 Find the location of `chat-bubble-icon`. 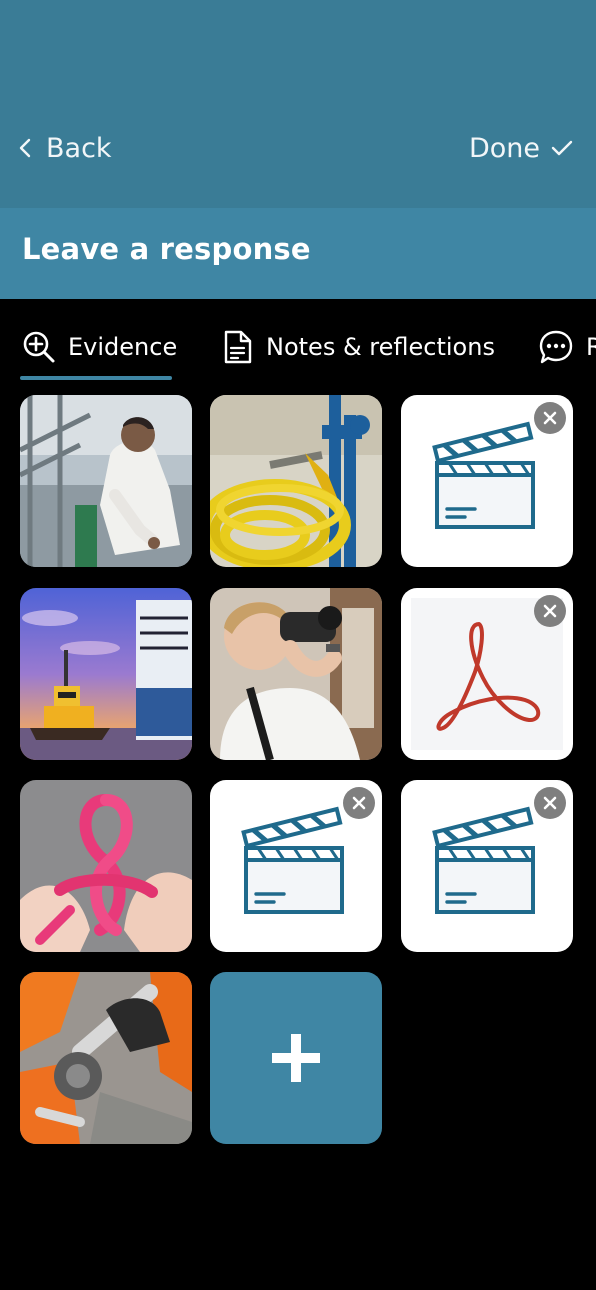

chat-bubble-icon is located at coordinates (556, 347).